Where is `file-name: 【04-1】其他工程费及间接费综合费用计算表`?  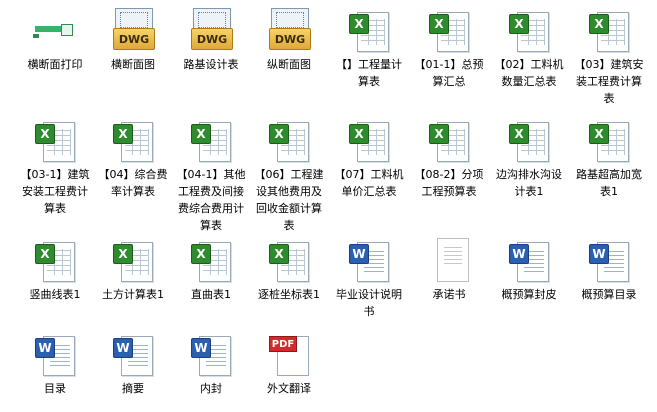
file-name: 【04-1】其他工程费及间接费综合费用计算表 is located at coordinates (211, 200).